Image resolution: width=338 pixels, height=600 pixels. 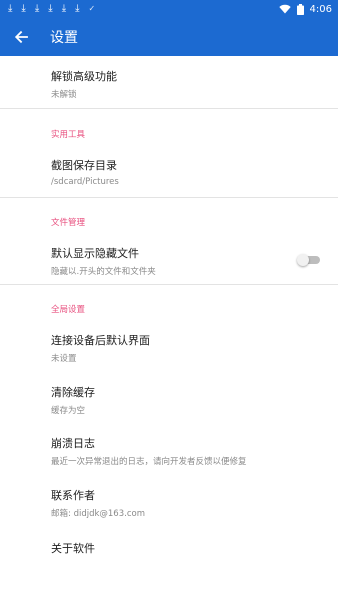 I want to click on setting-subtitle: 未设置, so click(x=64, y=359).